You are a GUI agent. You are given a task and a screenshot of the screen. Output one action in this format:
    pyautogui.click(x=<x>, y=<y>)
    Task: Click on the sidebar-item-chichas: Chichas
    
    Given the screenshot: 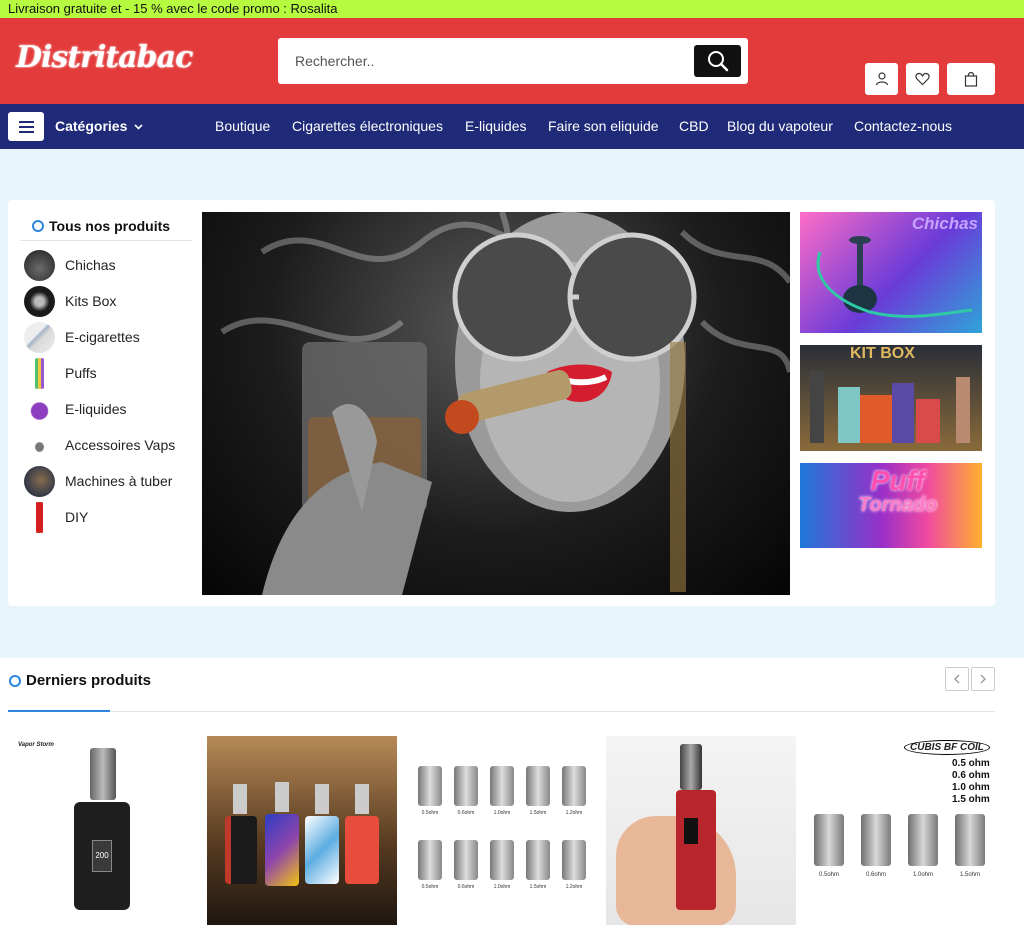 What is the action you would take?
    pyautogui.click(x=70, y=265)
    